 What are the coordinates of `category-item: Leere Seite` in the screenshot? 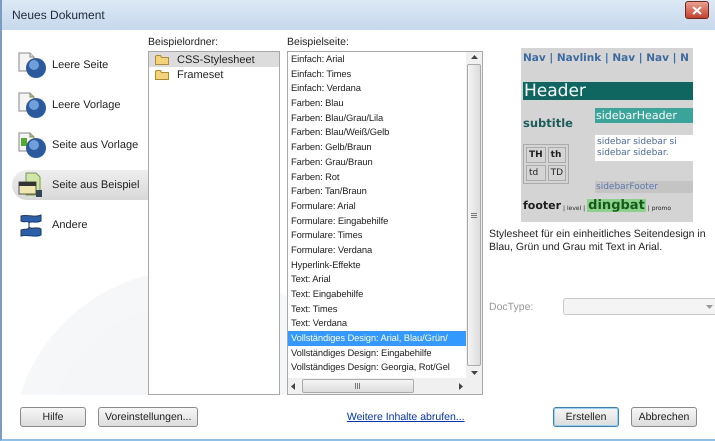 It's located at (80, 65).